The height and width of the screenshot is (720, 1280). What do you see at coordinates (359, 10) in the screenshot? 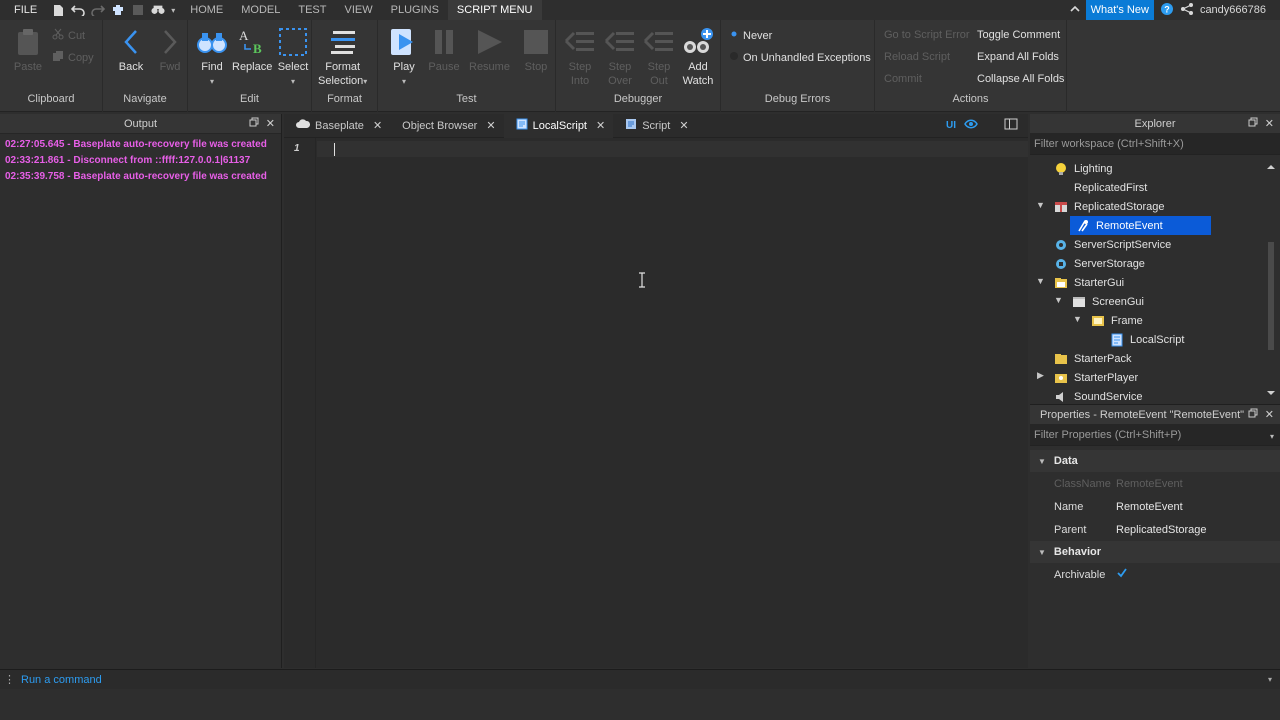
I see `tab-view: VIEW` at bounding box center [359, 10].